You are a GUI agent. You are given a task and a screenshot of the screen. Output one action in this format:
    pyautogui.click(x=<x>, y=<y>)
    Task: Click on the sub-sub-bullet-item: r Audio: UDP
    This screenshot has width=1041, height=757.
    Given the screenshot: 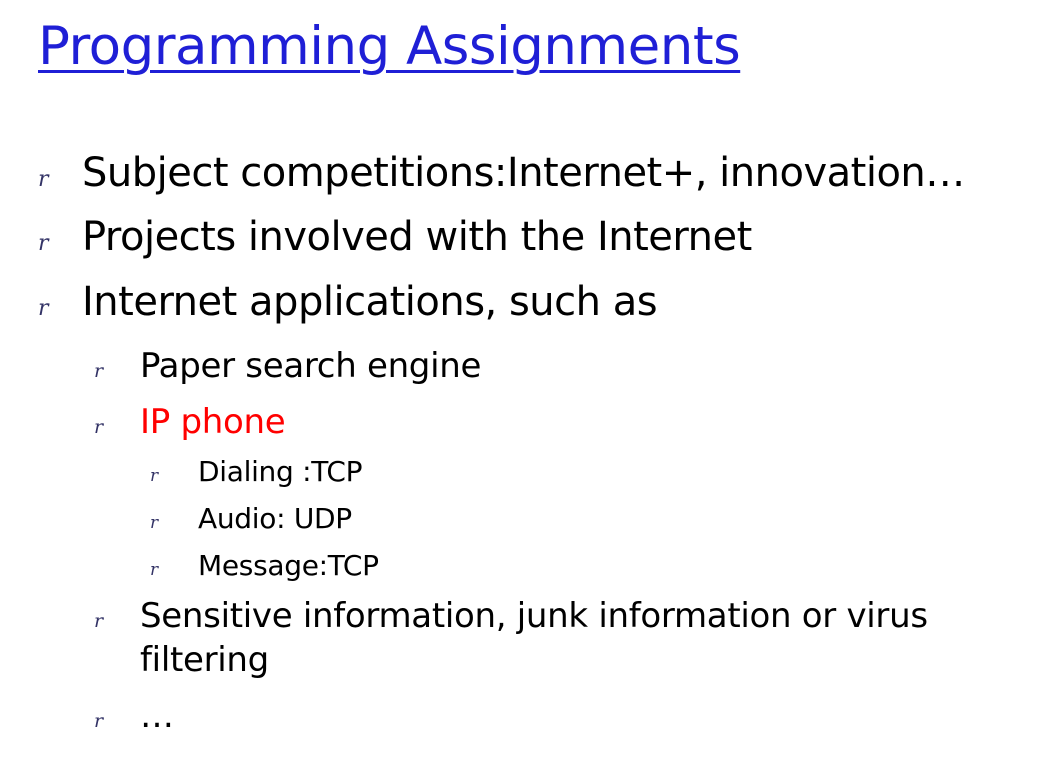 What is the action you would take?
    pyautogui.click(x=251, y=518)
    